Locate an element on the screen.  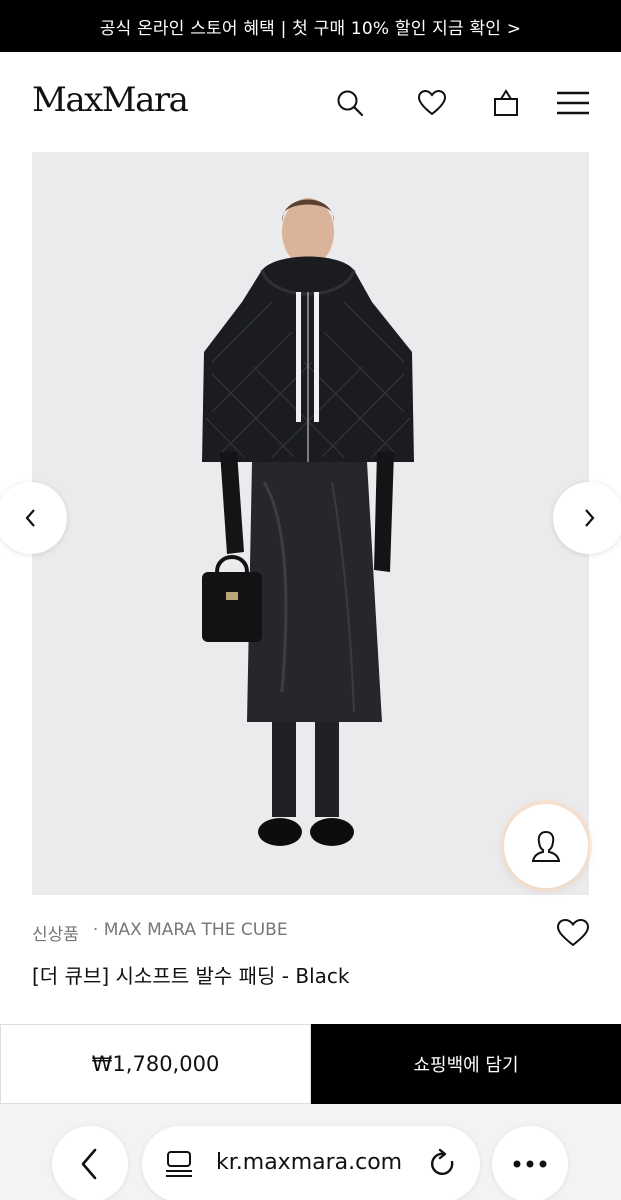
promo-banner: 공식 온라인 스토어 혜택 | 첫 구매 10% 할인 지금 확인 > is located at coordinates (310, 26).